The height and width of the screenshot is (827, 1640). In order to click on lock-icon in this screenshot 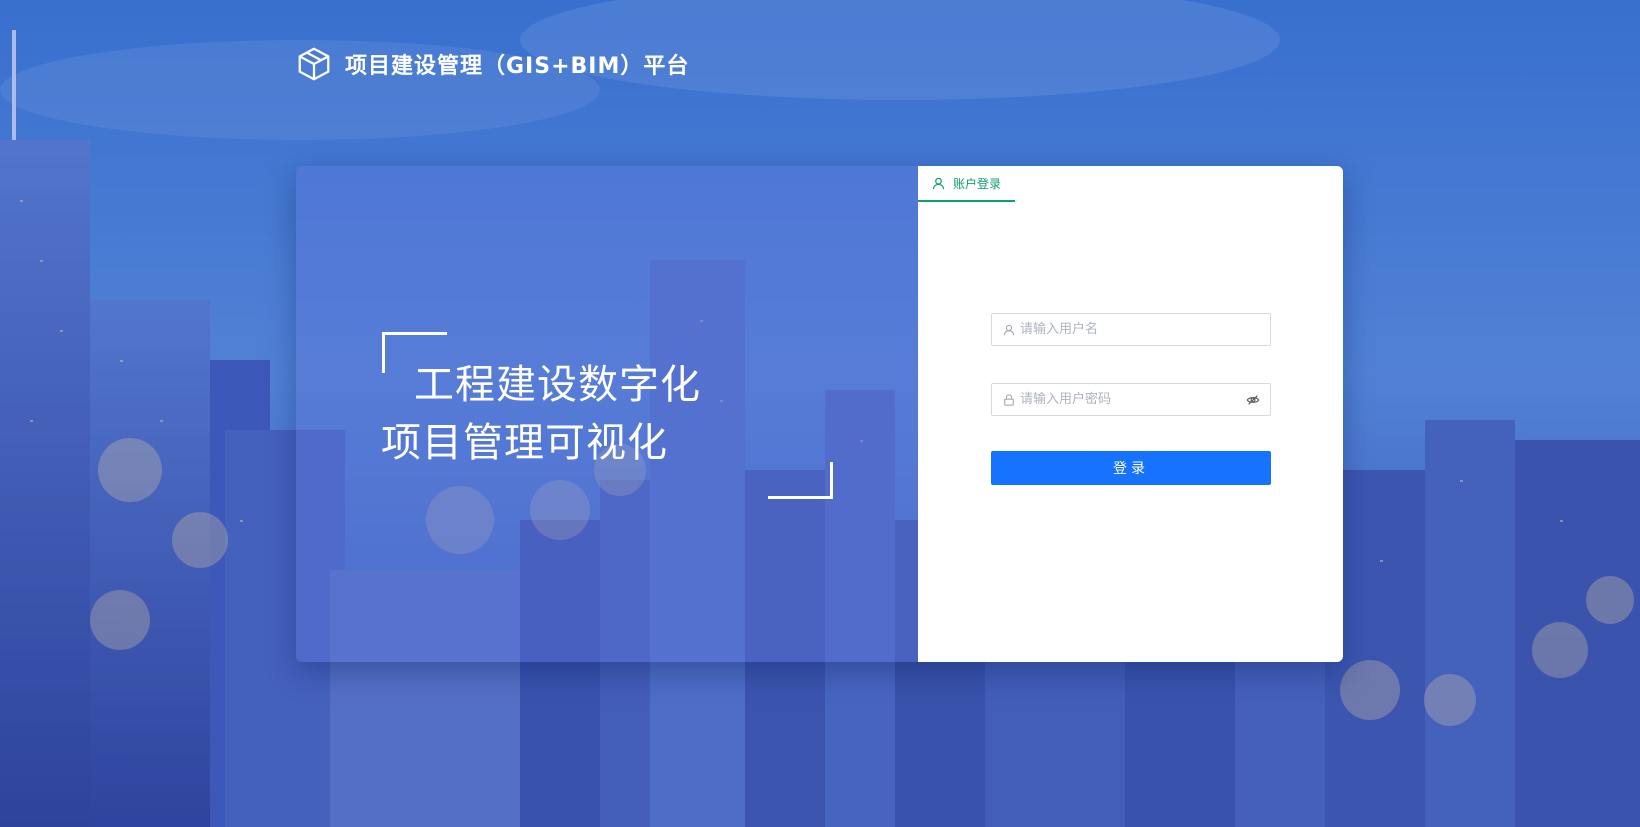, I will do `click(1009, 399)`.